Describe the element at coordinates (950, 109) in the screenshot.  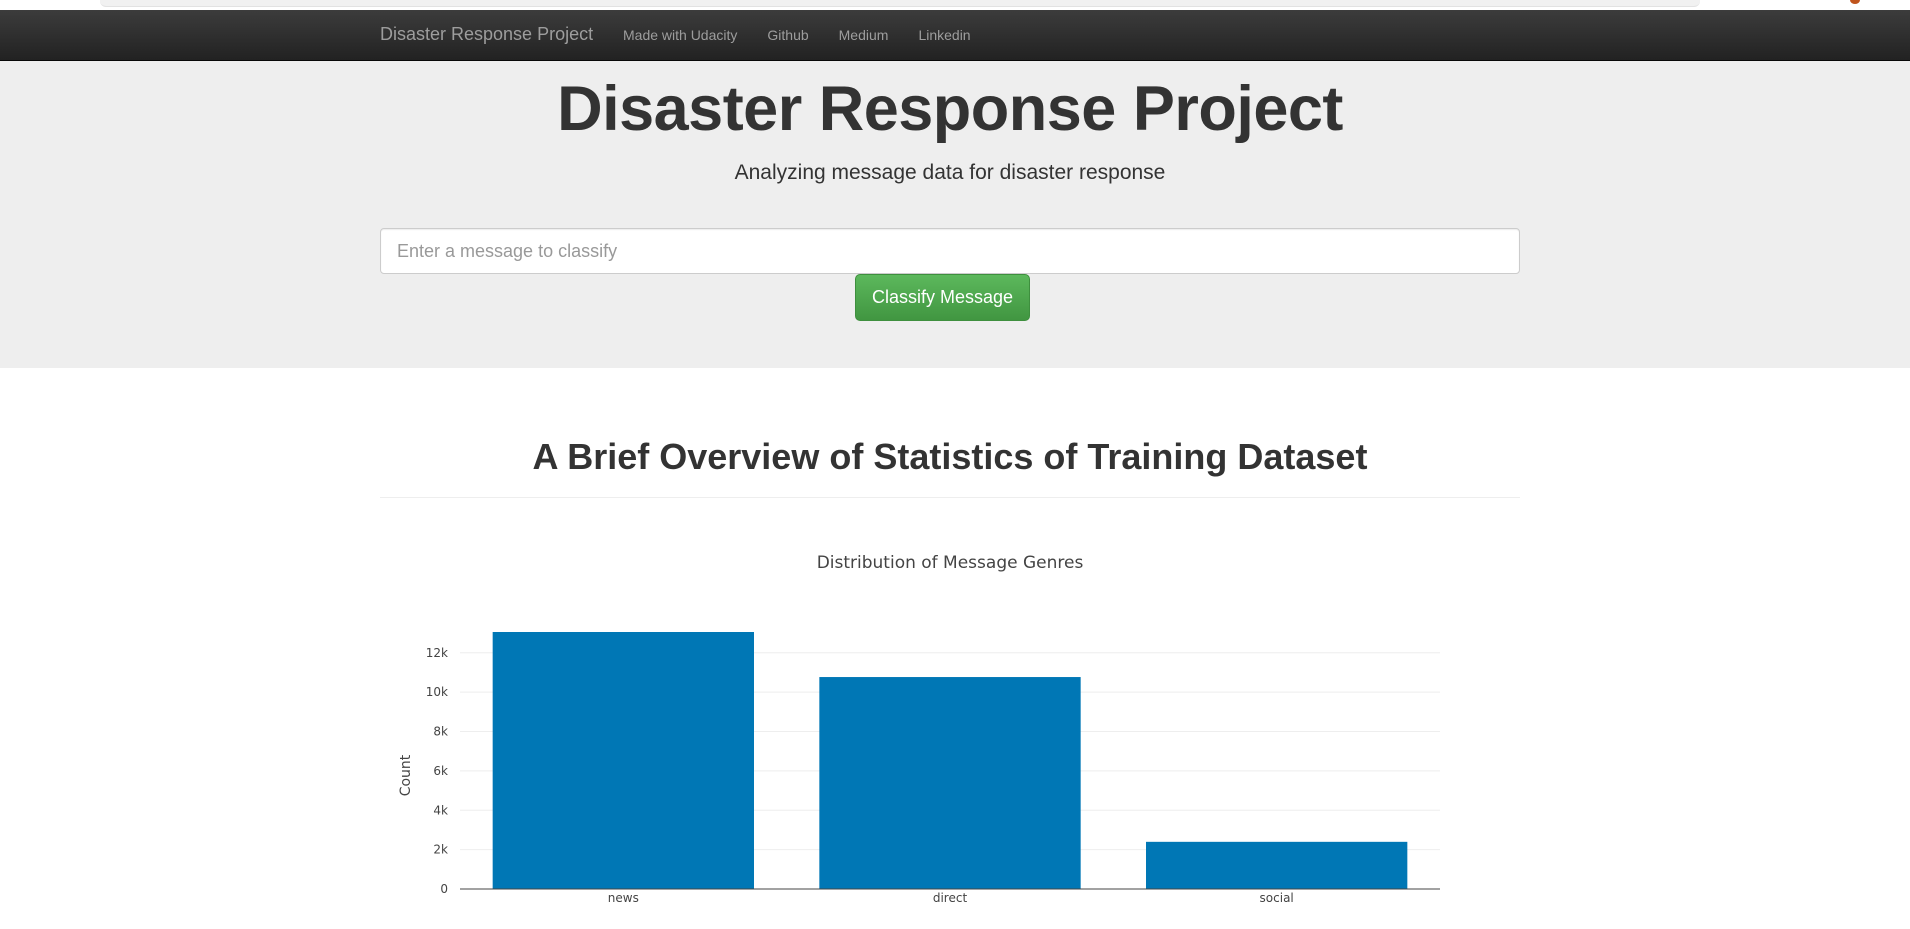
I see `page-title: Disaster Response Project` at that location.